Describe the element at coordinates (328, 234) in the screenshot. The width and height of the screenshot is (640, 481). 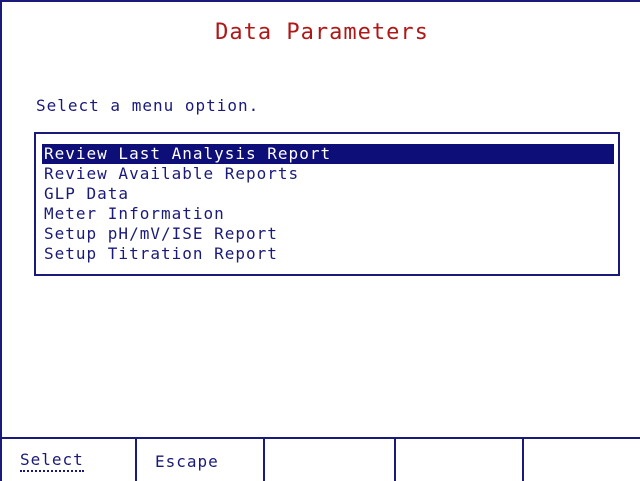
I see `menu-item-setup-ph-mv-ise-report: Setup pH/mV/ISE Report` at that location.